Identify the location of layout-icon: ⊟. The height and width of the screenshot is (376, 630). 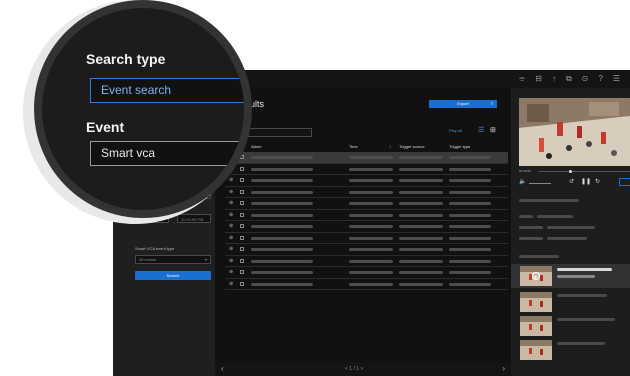
(538, 79).